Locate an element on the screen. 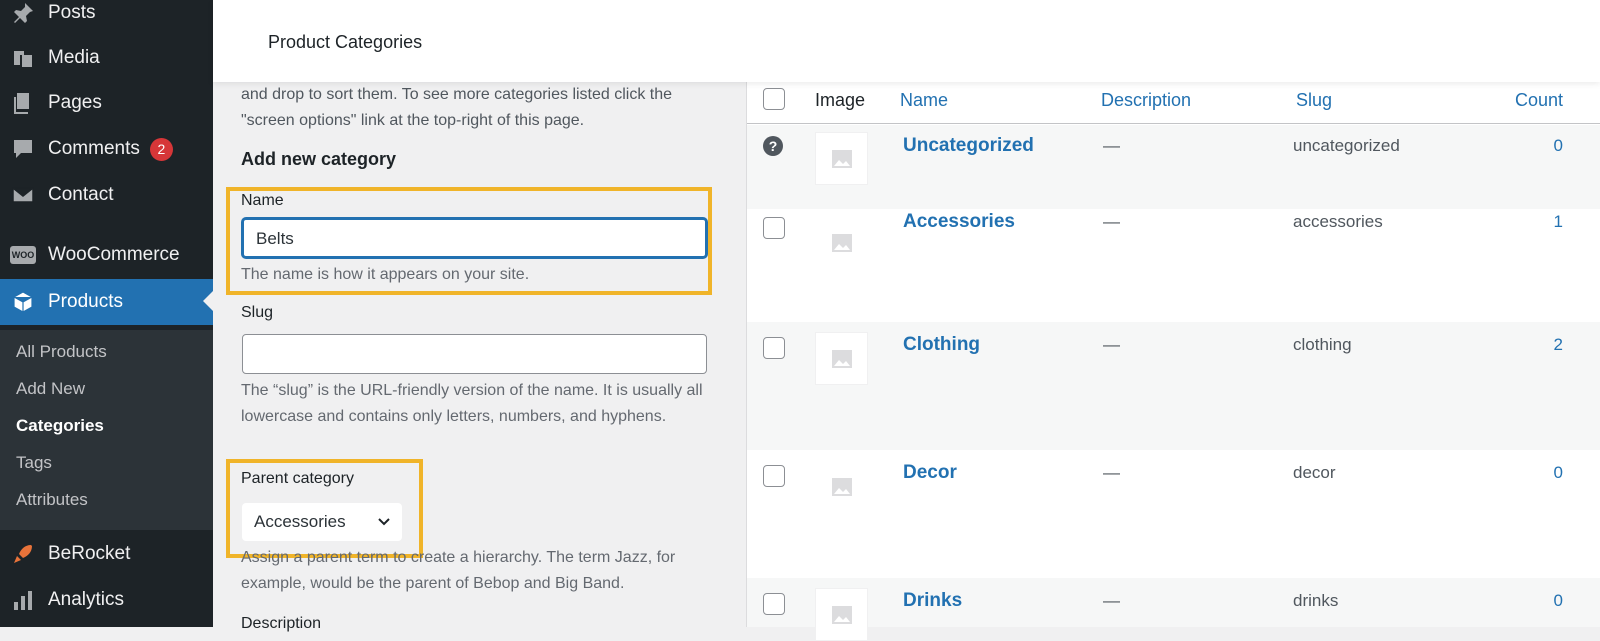  submenu-all-products: All Products is located at coordinates (61, 352).